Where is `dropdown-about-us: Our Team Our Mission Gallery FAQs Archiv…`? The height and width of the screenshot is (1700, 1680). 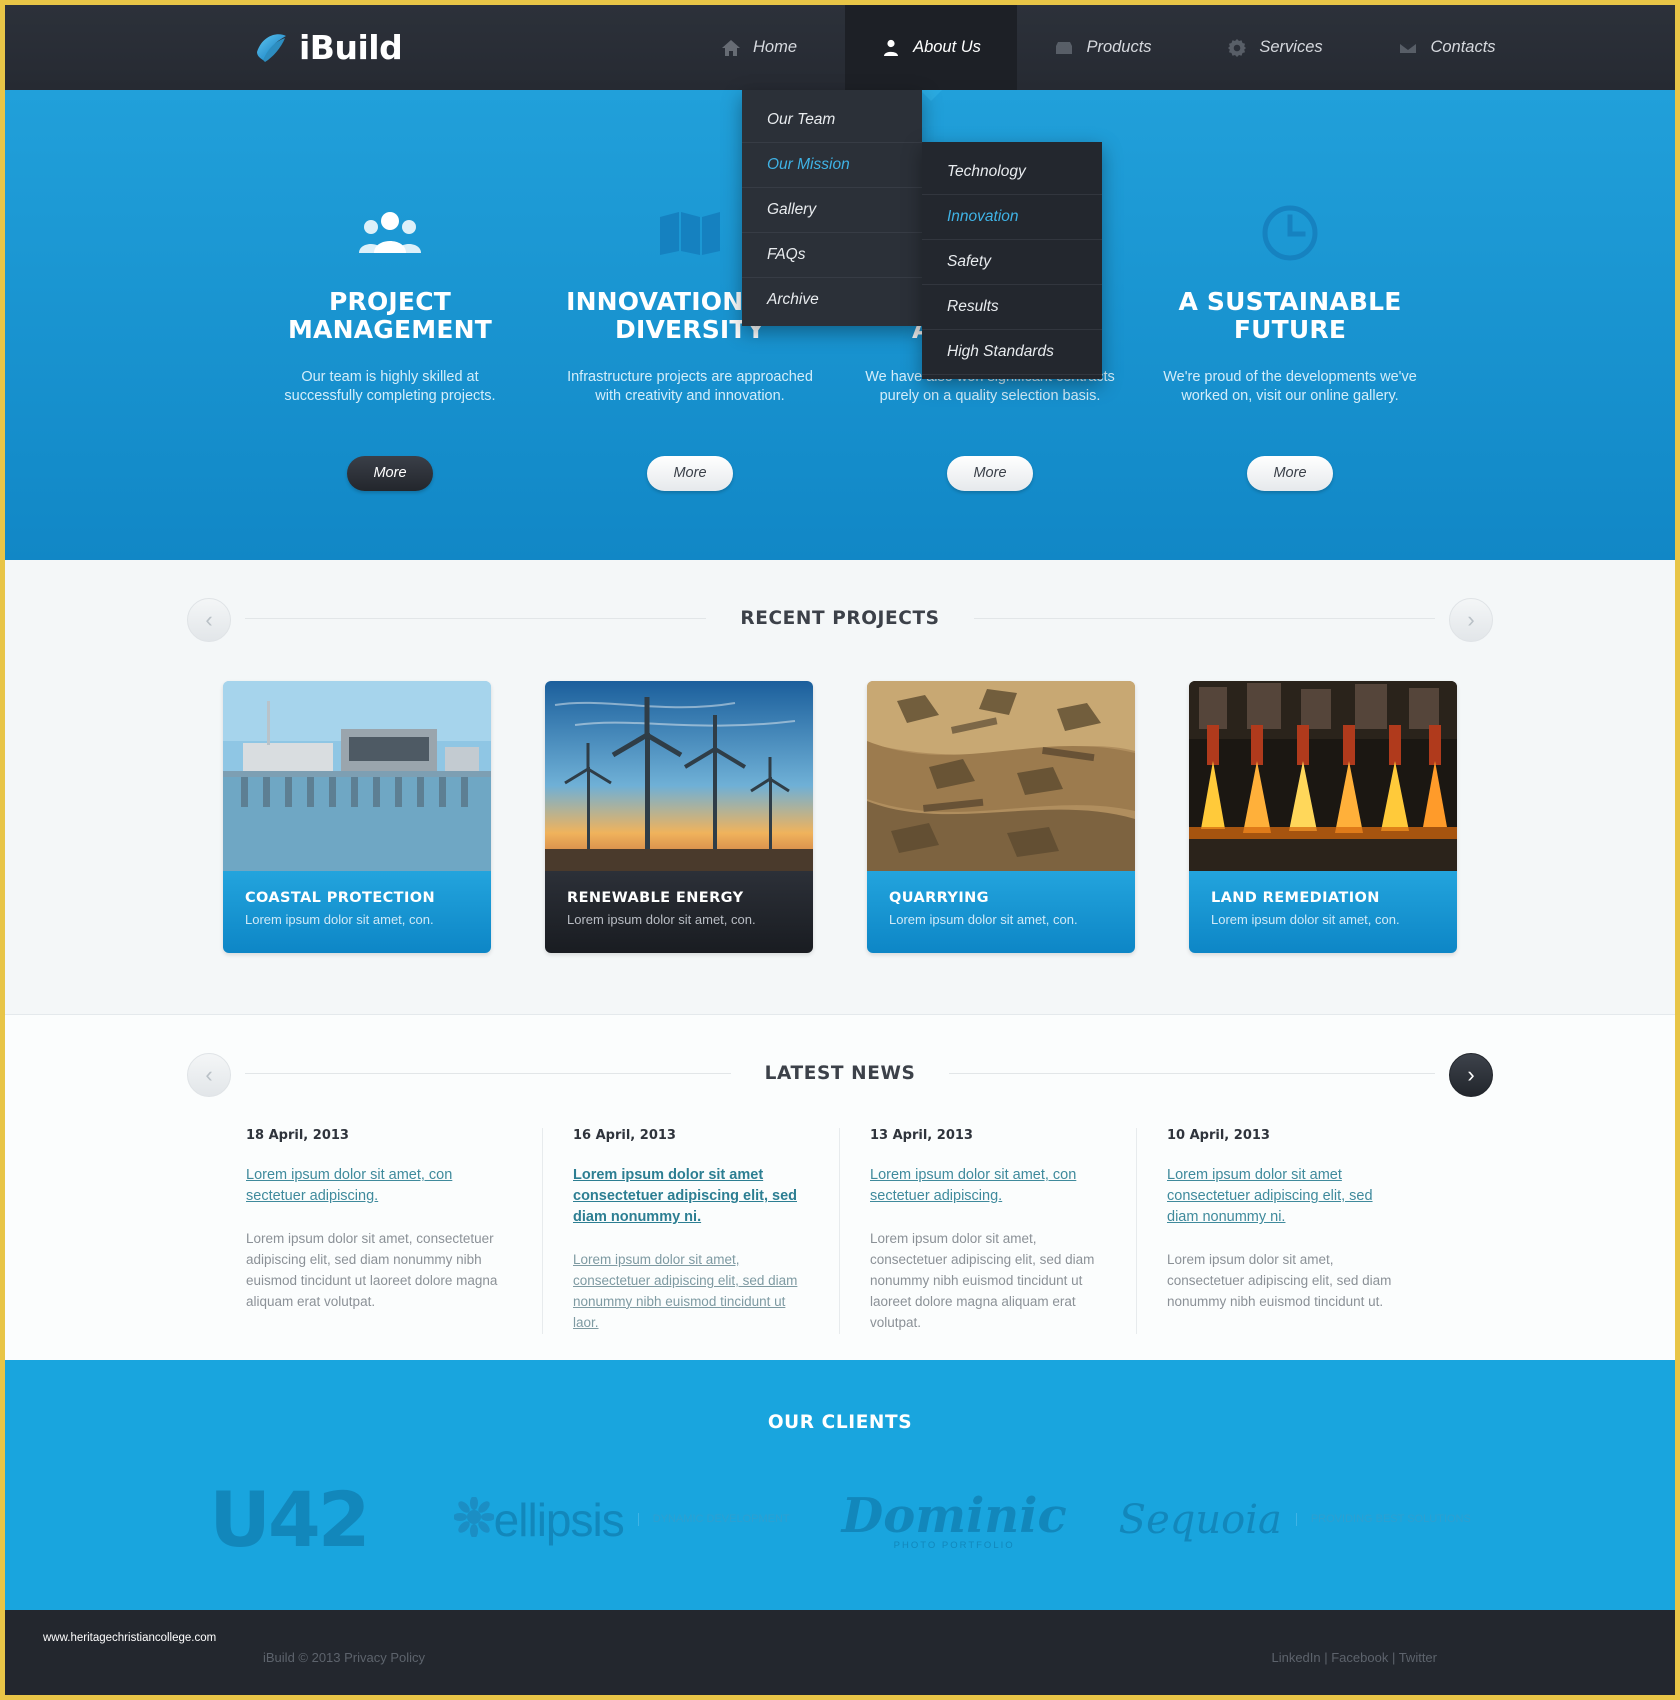
dropdown-about-us: Our Team Our Mission Gallery FAQs Archiv… is located at coordinates (832, 208).